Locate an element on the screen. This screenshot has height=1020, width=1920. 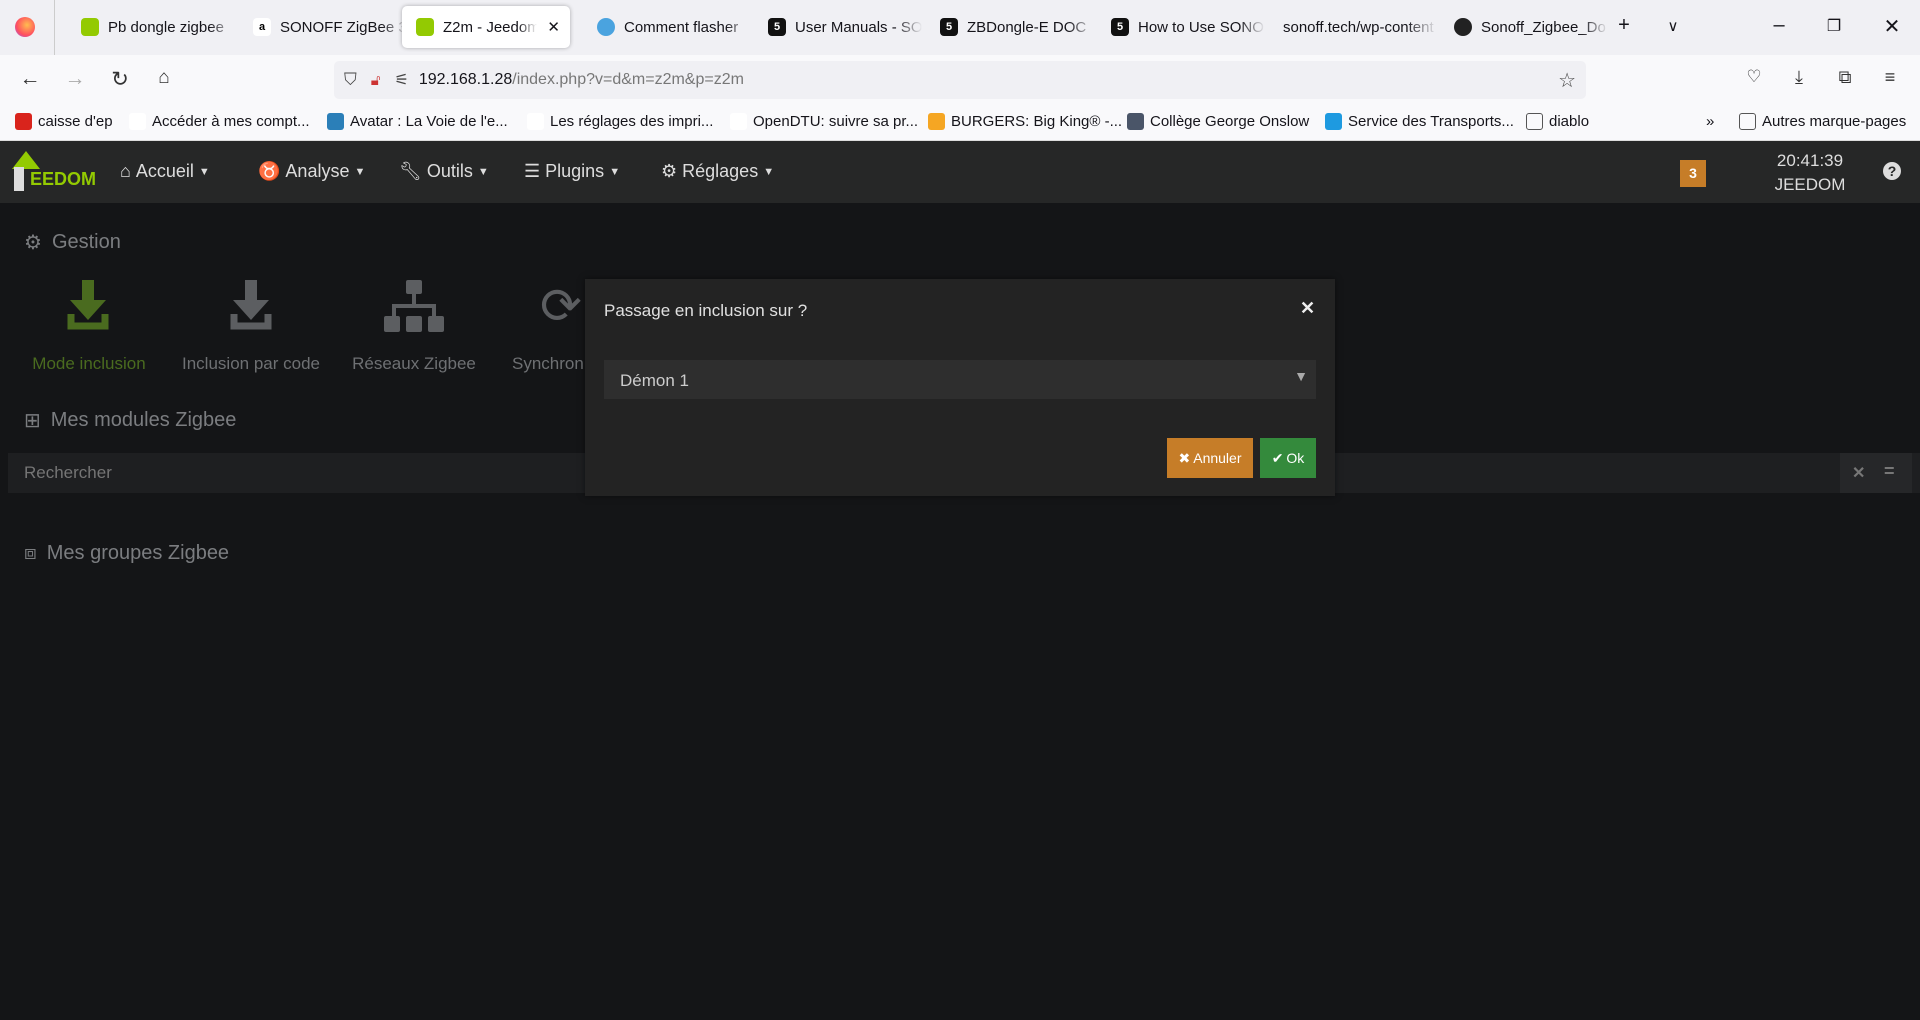
insecure-lock-icon: 🔓︎ is located at coordinates (376, 80).